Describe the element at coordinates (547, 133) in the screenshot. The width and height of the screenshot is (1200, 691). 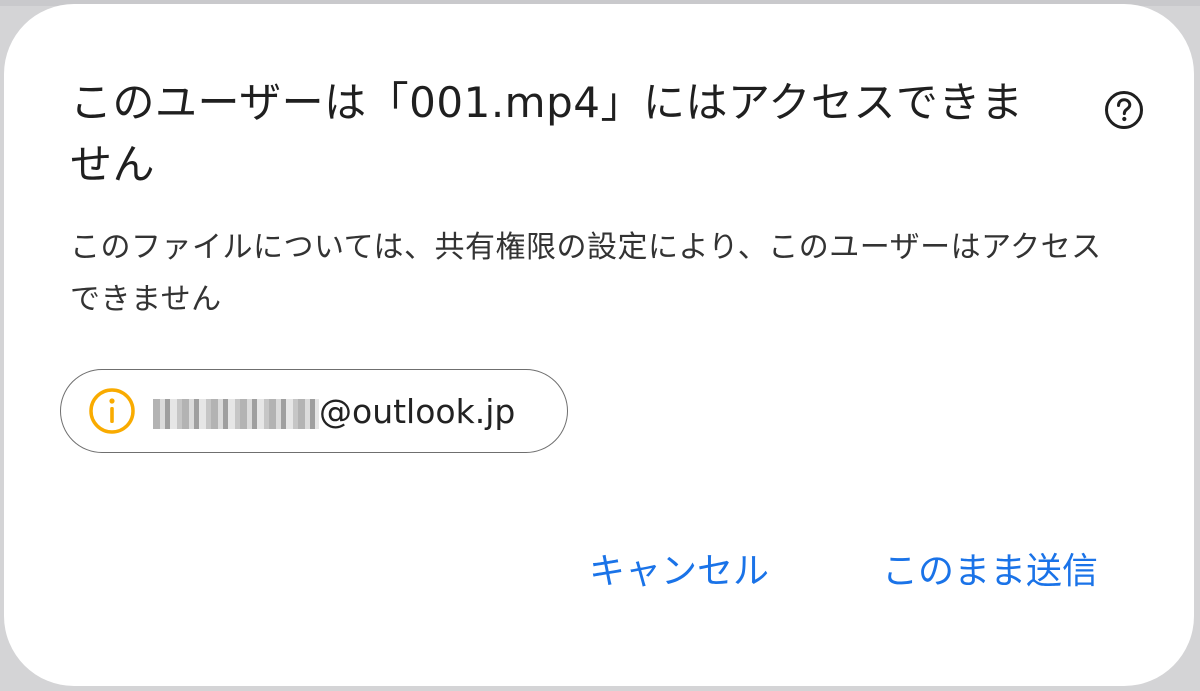
I see `dialog-title: このユーザーは「001.mp4」にはアクセスできません` at that location.